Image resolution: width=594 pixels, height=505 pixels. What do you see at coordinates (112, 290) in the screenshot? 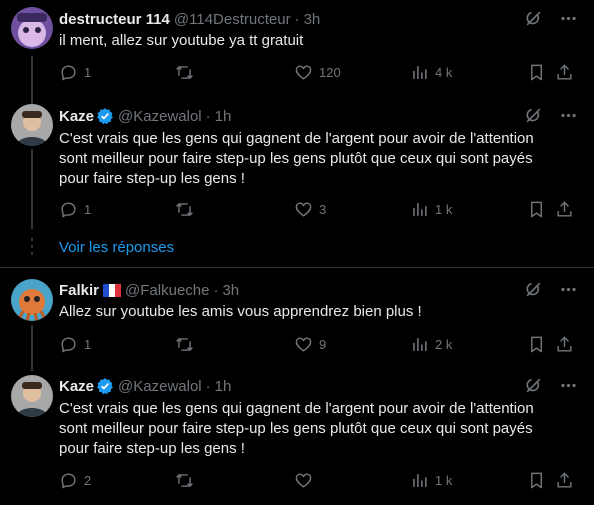
I see `france-flag-icon` at bounding box center [112, 290].